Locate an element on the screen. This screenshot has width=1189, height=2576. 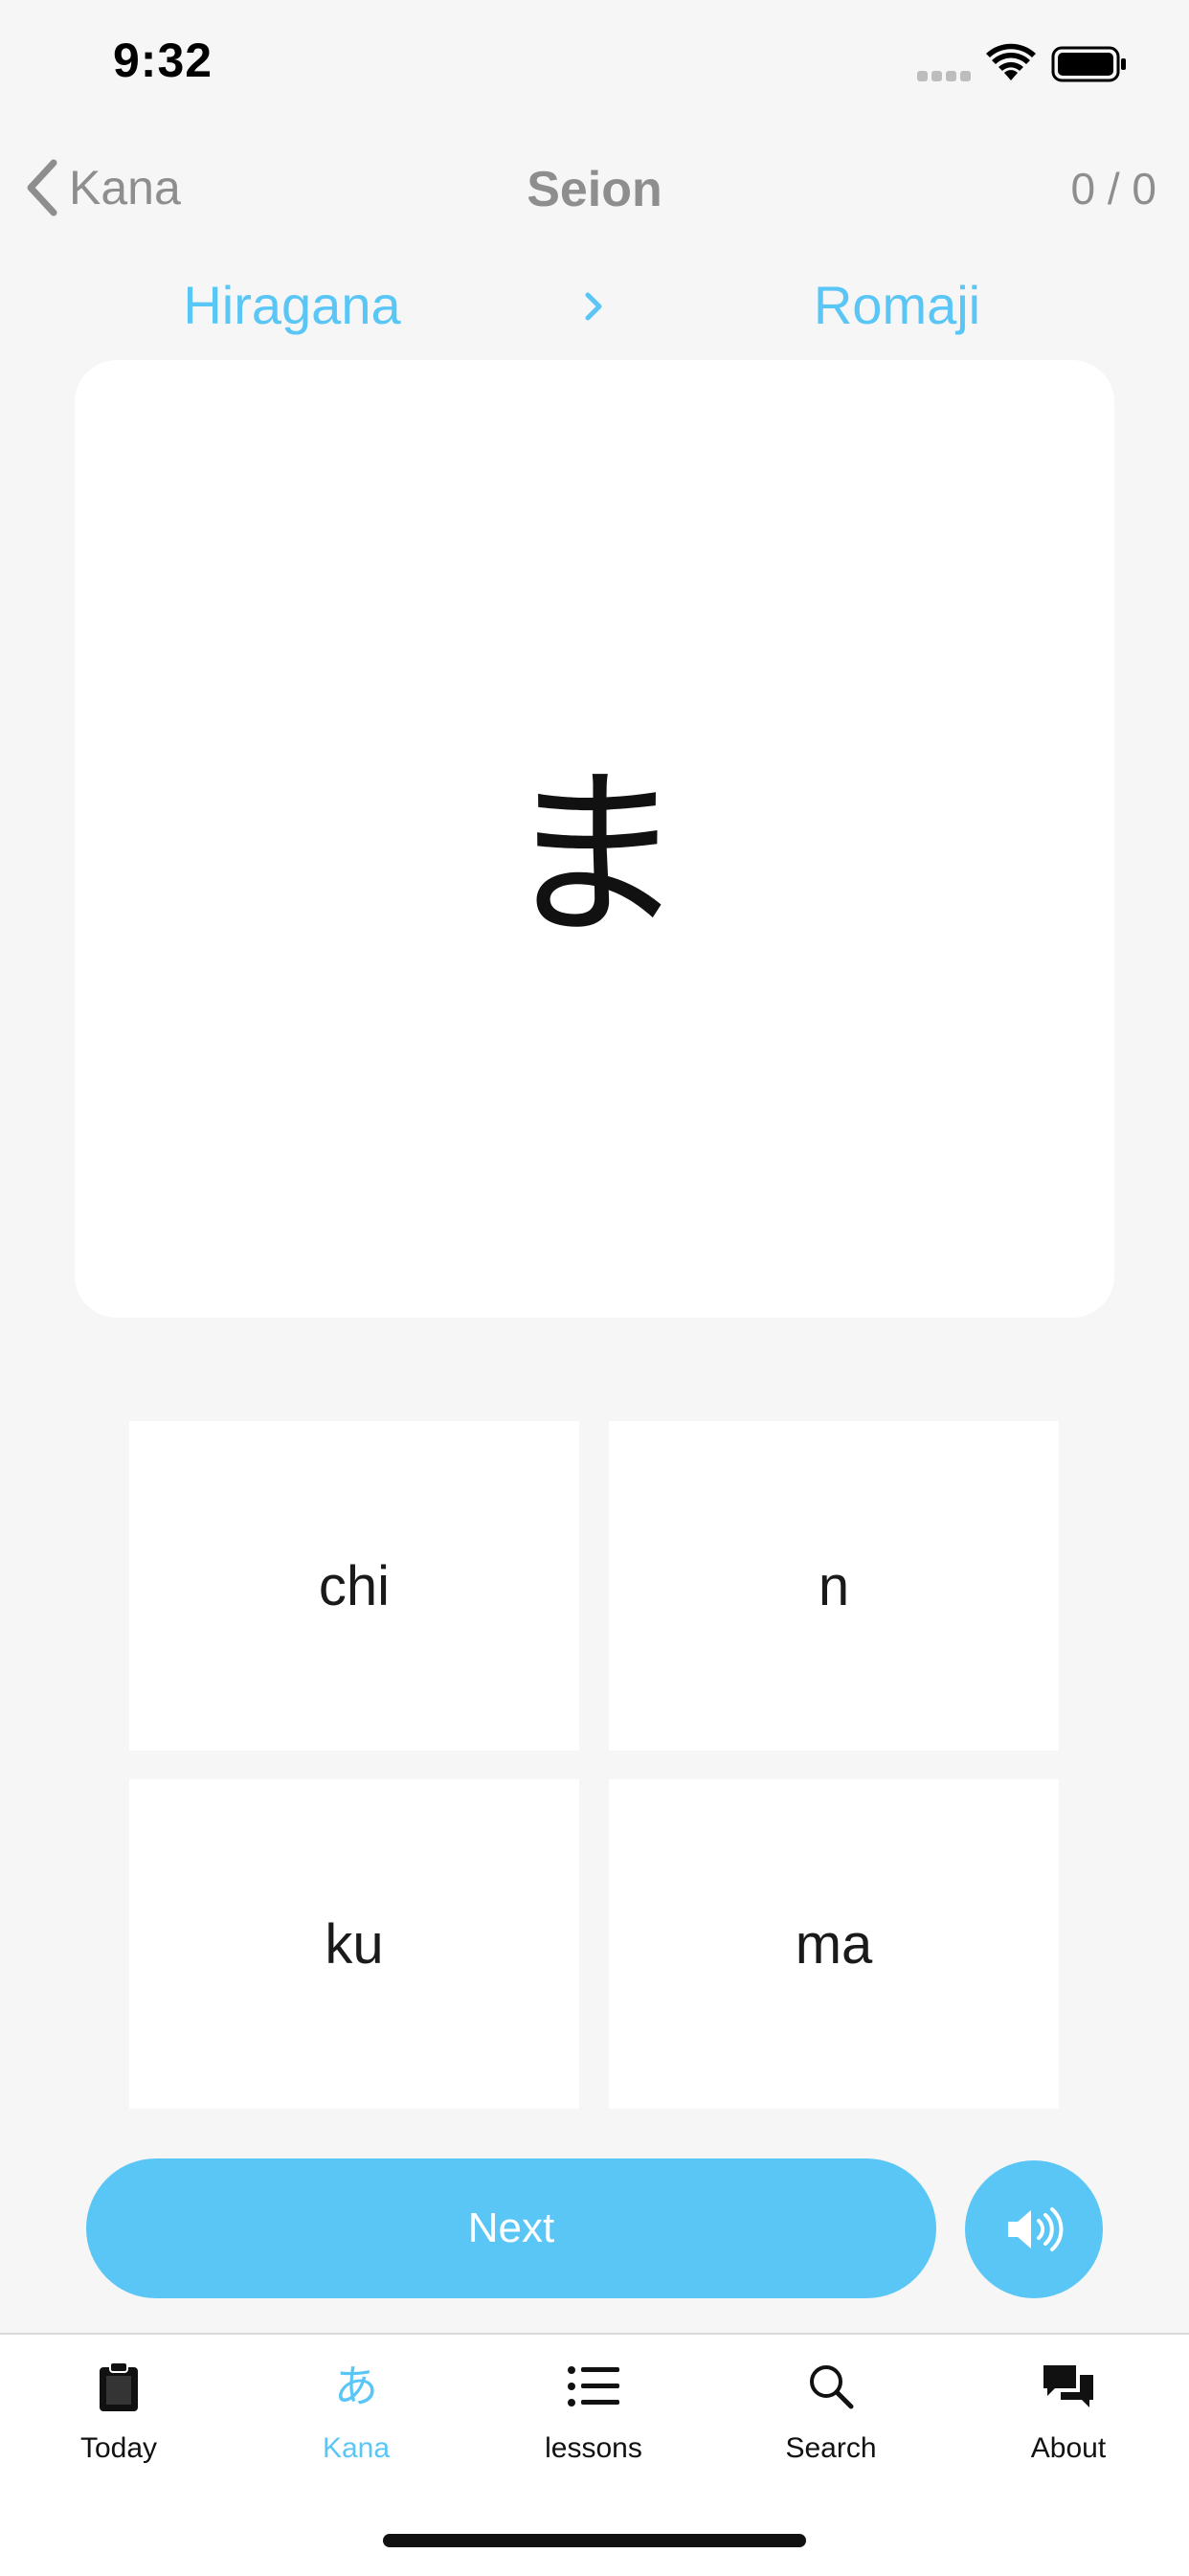
status-time: 9:32 is located at coordinates (163, 60).